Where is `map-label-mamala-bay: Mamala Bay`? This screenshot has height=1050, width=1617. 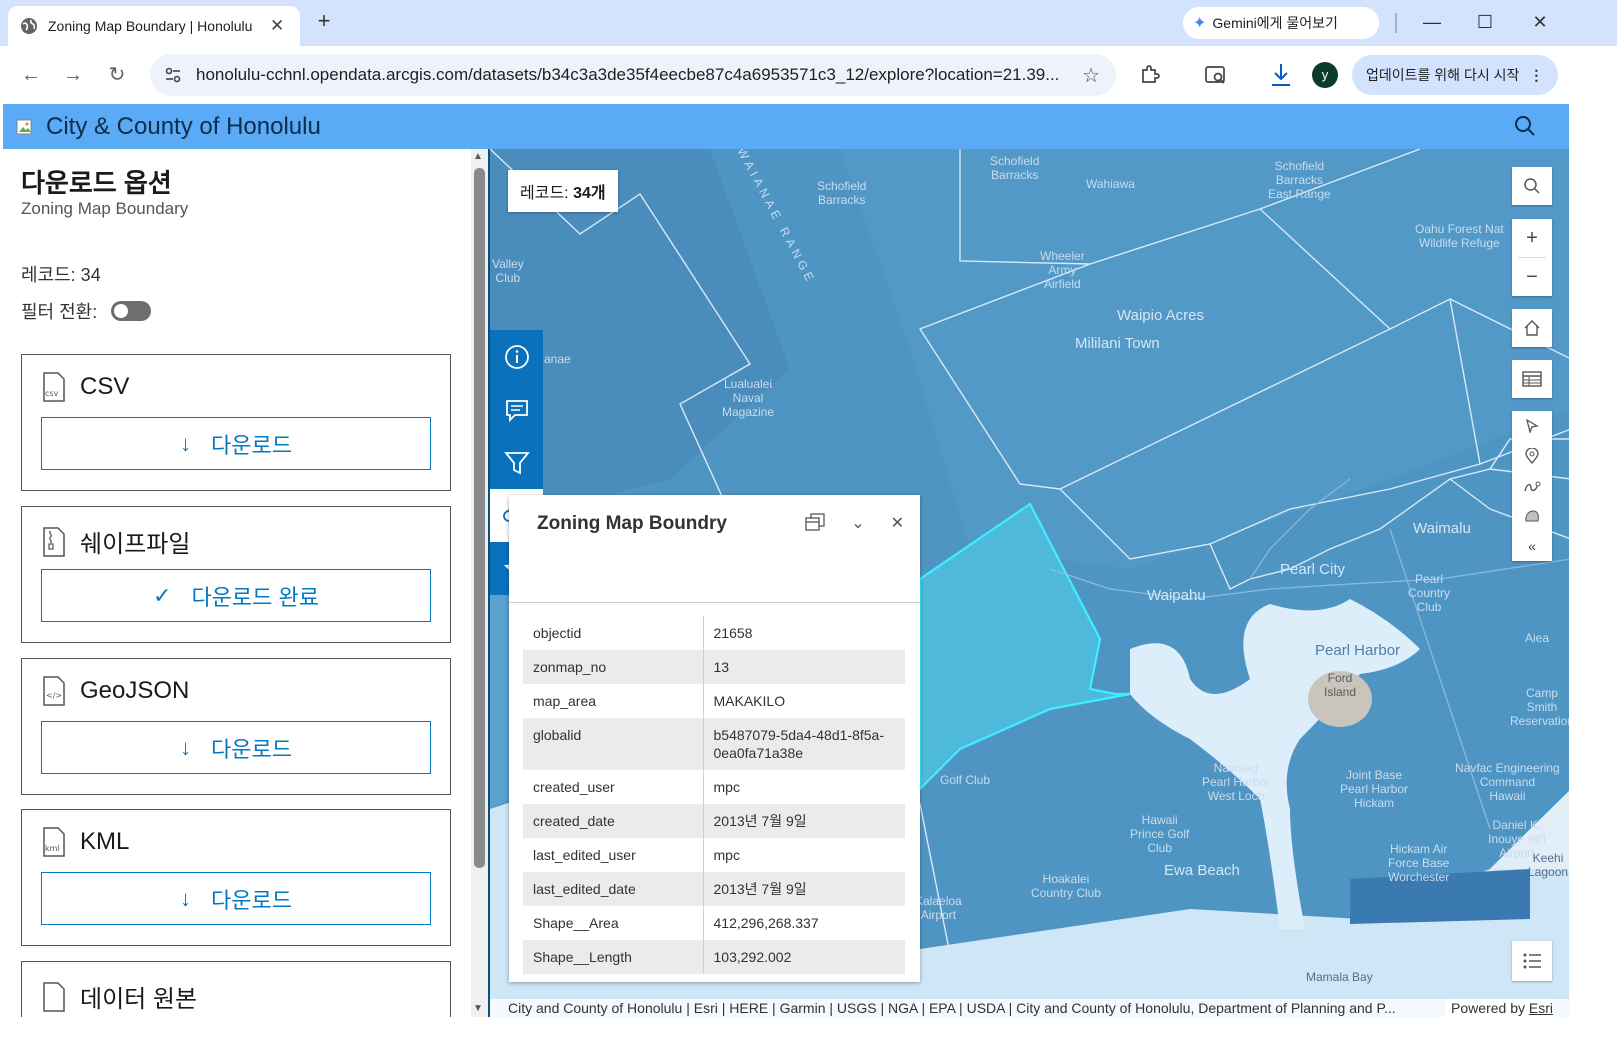 map-label-mamala-bay: Mamala Bay is located at coordinates (1339, 977).